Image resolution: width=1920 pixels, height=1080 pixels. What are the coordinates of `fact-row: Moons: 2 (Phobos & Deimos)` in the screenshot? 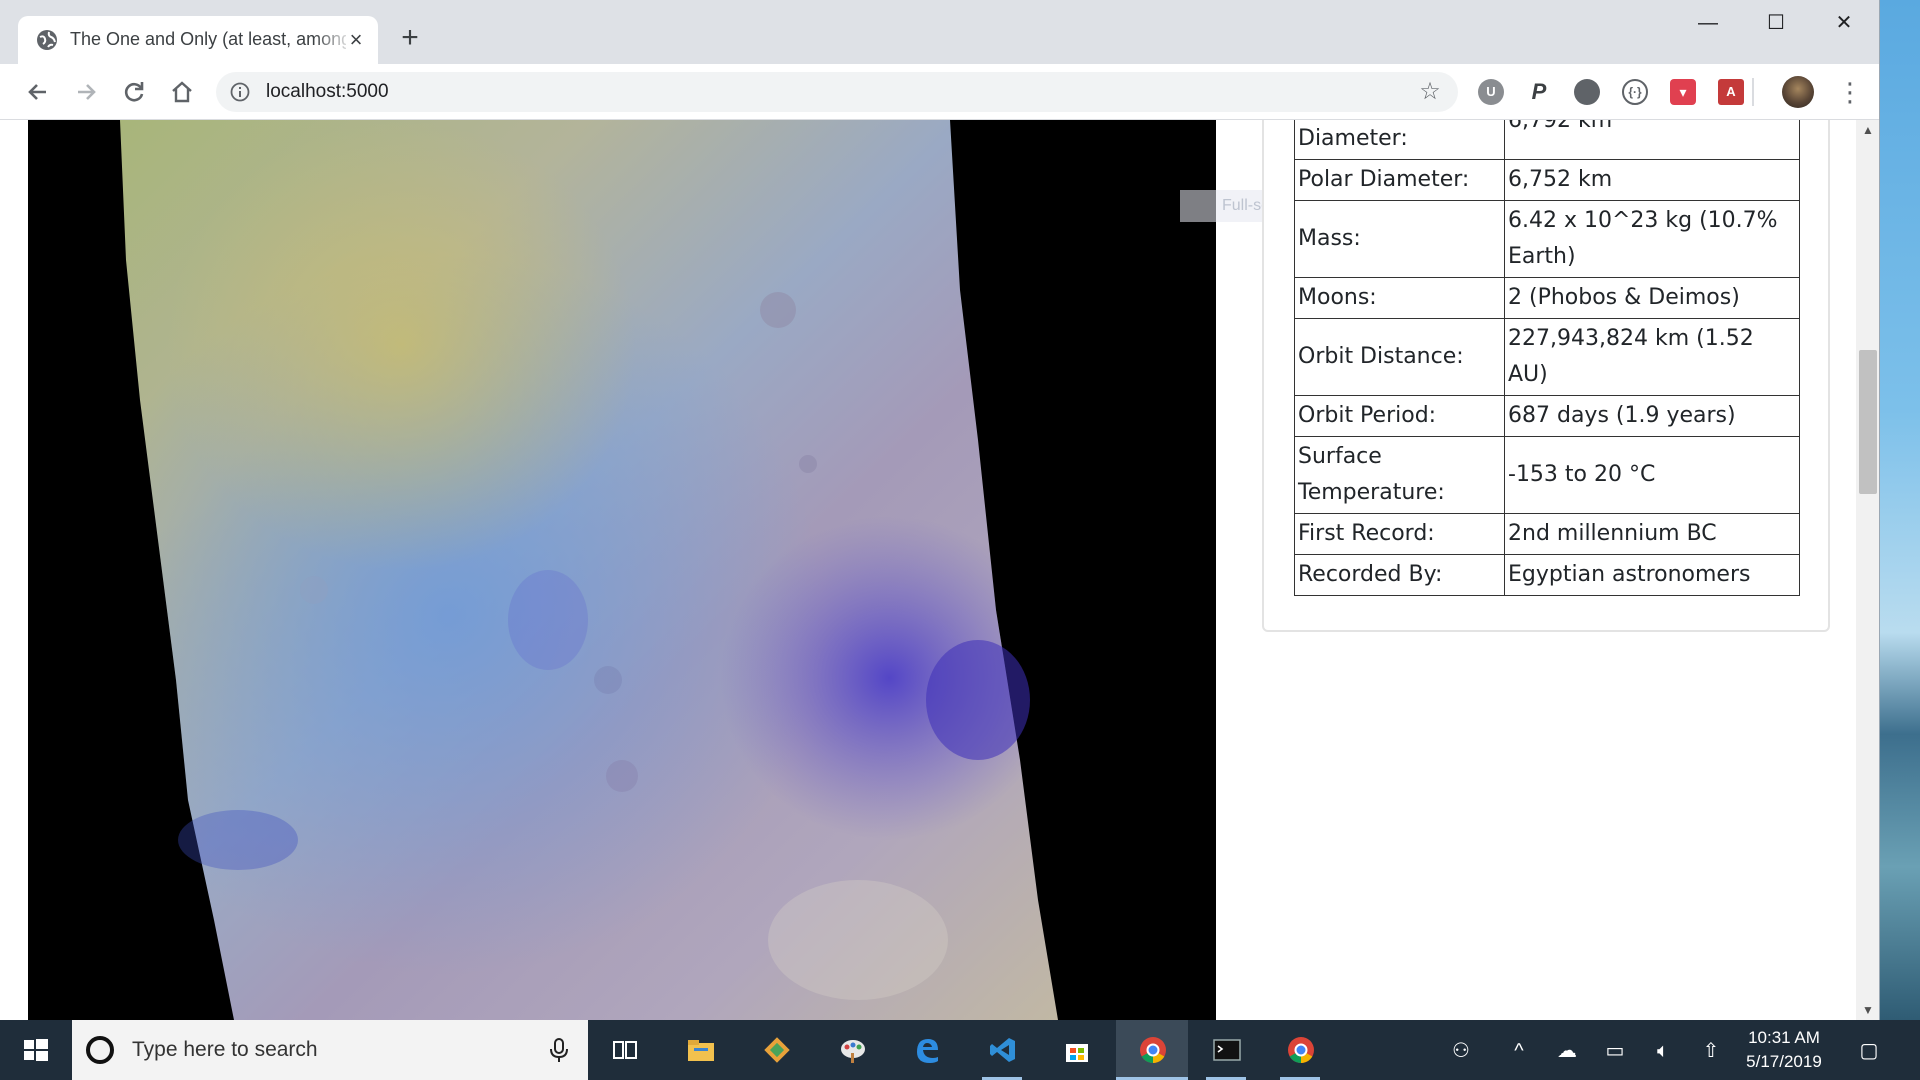 It's located at (1547, 298).